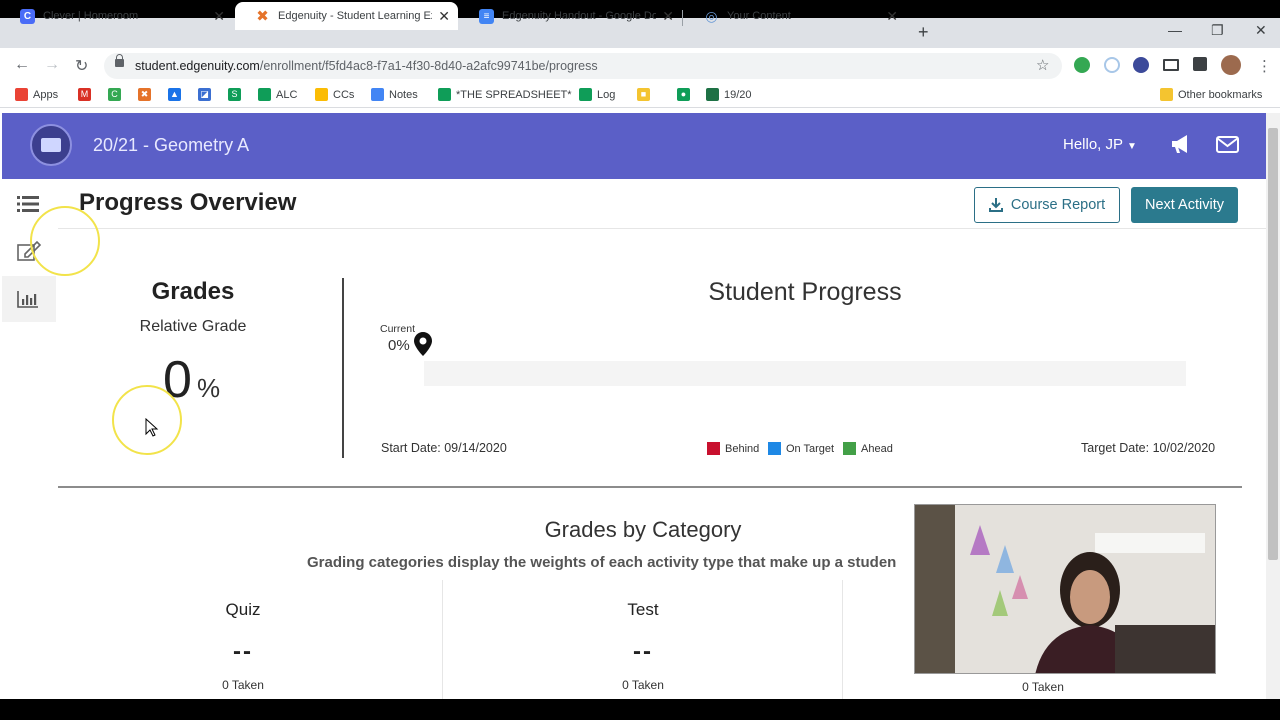 Image resolution: width=1280 pixels, height=720 pixels. I want to click on list-menu-icon, so click(28, 204).